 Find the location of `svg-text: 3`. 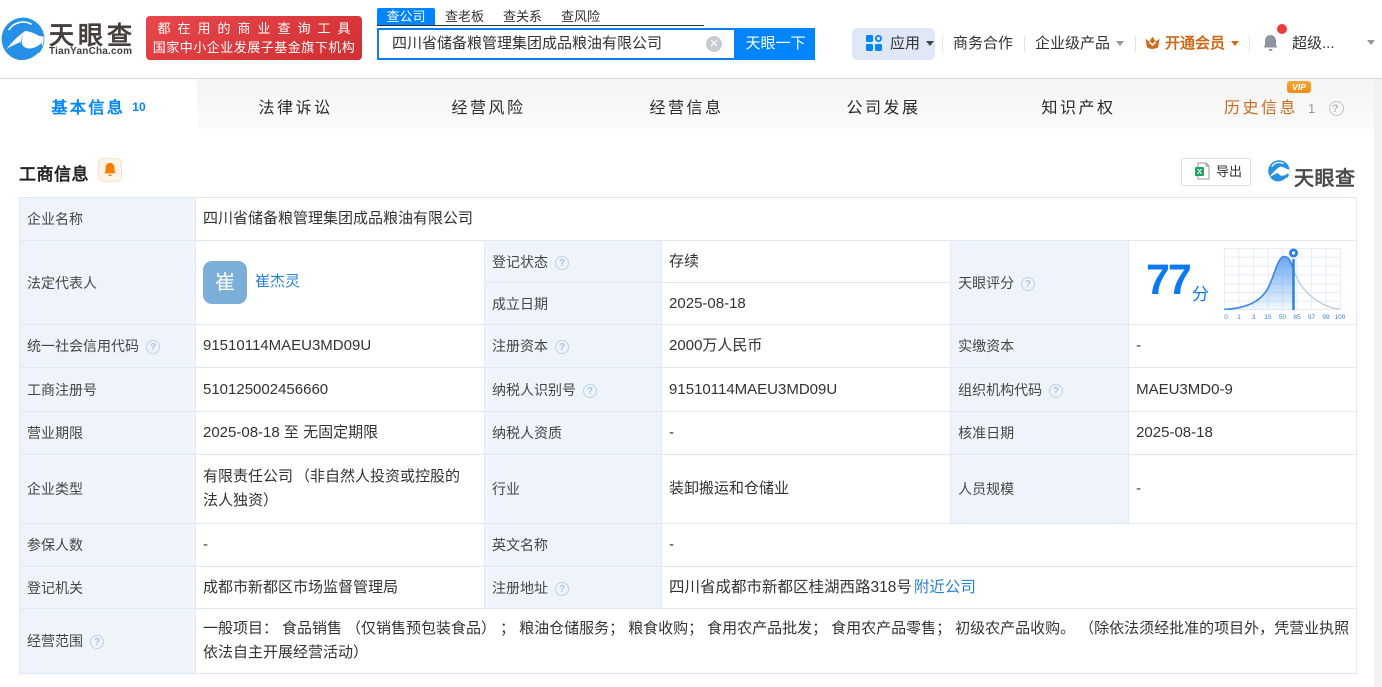

svg-text: 3 is located at coordinates (1254, 317).